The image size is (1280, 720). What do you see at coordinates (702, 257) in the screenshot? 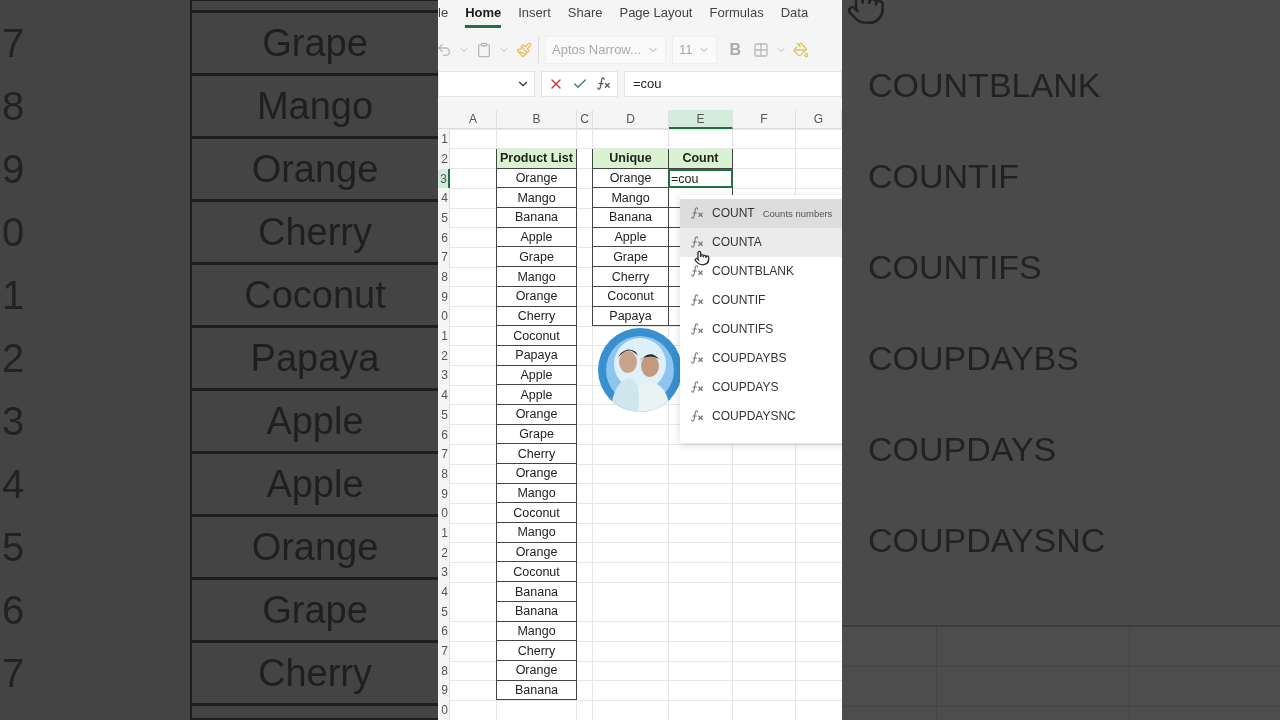
I see `hand-cursor-icon` at bounding box center [702, 257].